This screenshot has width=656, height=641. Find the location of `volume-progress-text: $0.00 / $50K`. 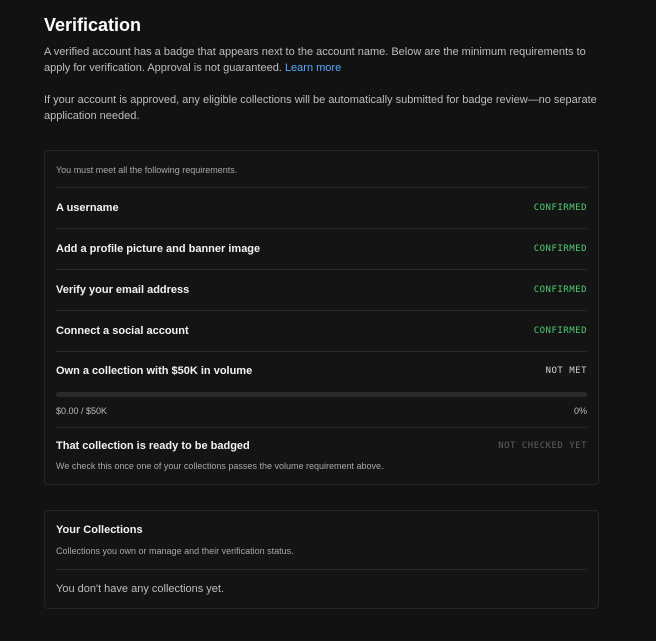

volume-progress-text: $0.00 / $50K is located at coordinates (82, 411).